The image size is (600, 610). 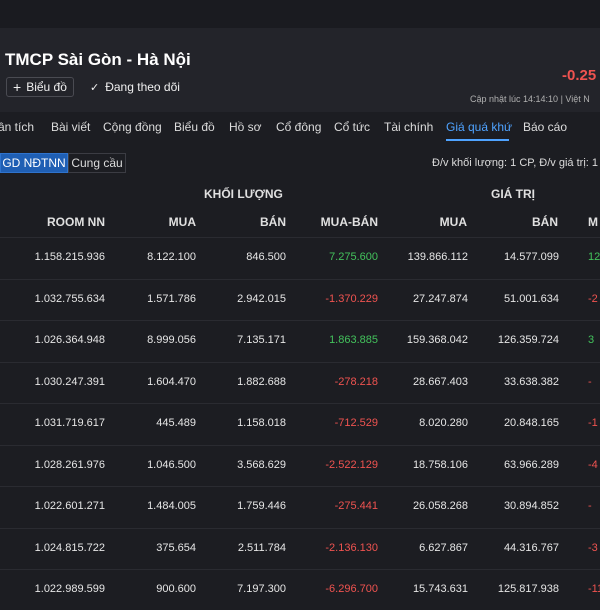 What do you see at coordinates (70, 127) in the screenshot?
I see `tab-articles: Bài viết` at bounding box center [70, 127].